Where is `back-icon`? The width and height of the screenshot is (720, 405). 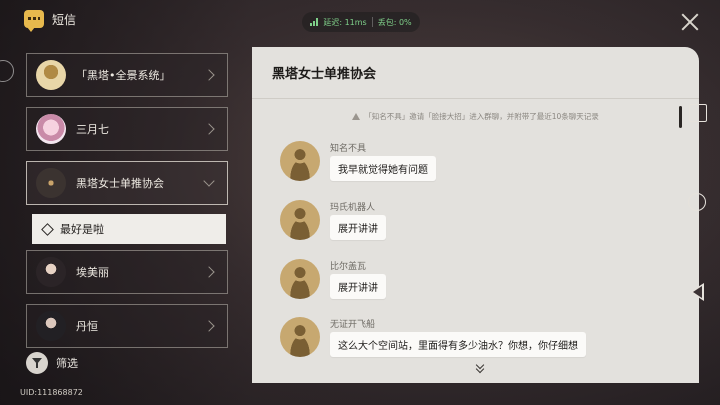 back-icon is located at coordinates (697, 292).